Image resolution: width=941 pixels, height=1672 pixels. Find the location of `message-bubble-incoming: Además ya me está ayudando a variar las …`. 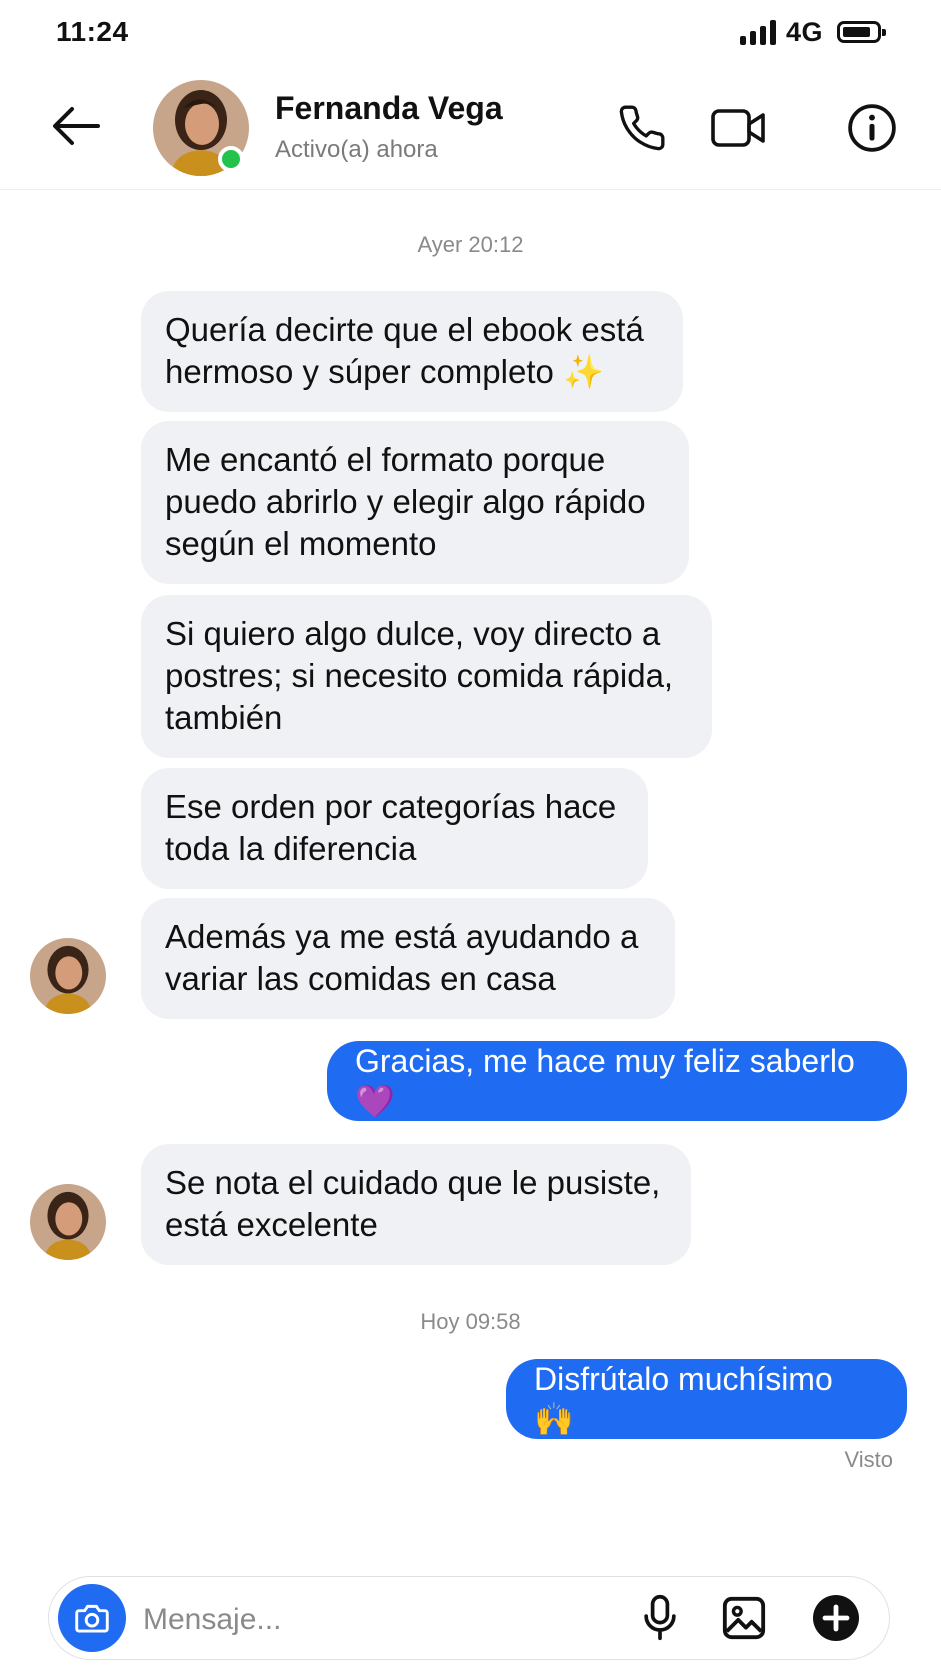

message-bubble-incoming: Además ya me está ayudando a variar las … is located at coordinates (408, 958).